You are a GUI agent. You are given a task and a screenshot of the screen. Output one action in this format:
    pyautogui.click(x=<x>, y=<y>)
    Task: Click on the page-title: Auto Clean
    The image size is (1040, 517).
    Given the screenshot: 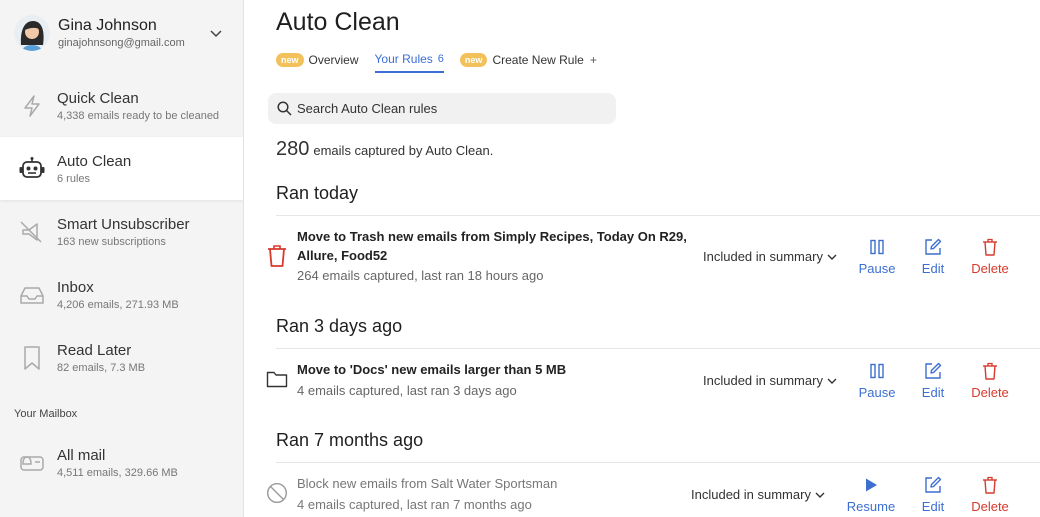 What is the action you would take?
    pyautogui.click(x=338, y=22)
    